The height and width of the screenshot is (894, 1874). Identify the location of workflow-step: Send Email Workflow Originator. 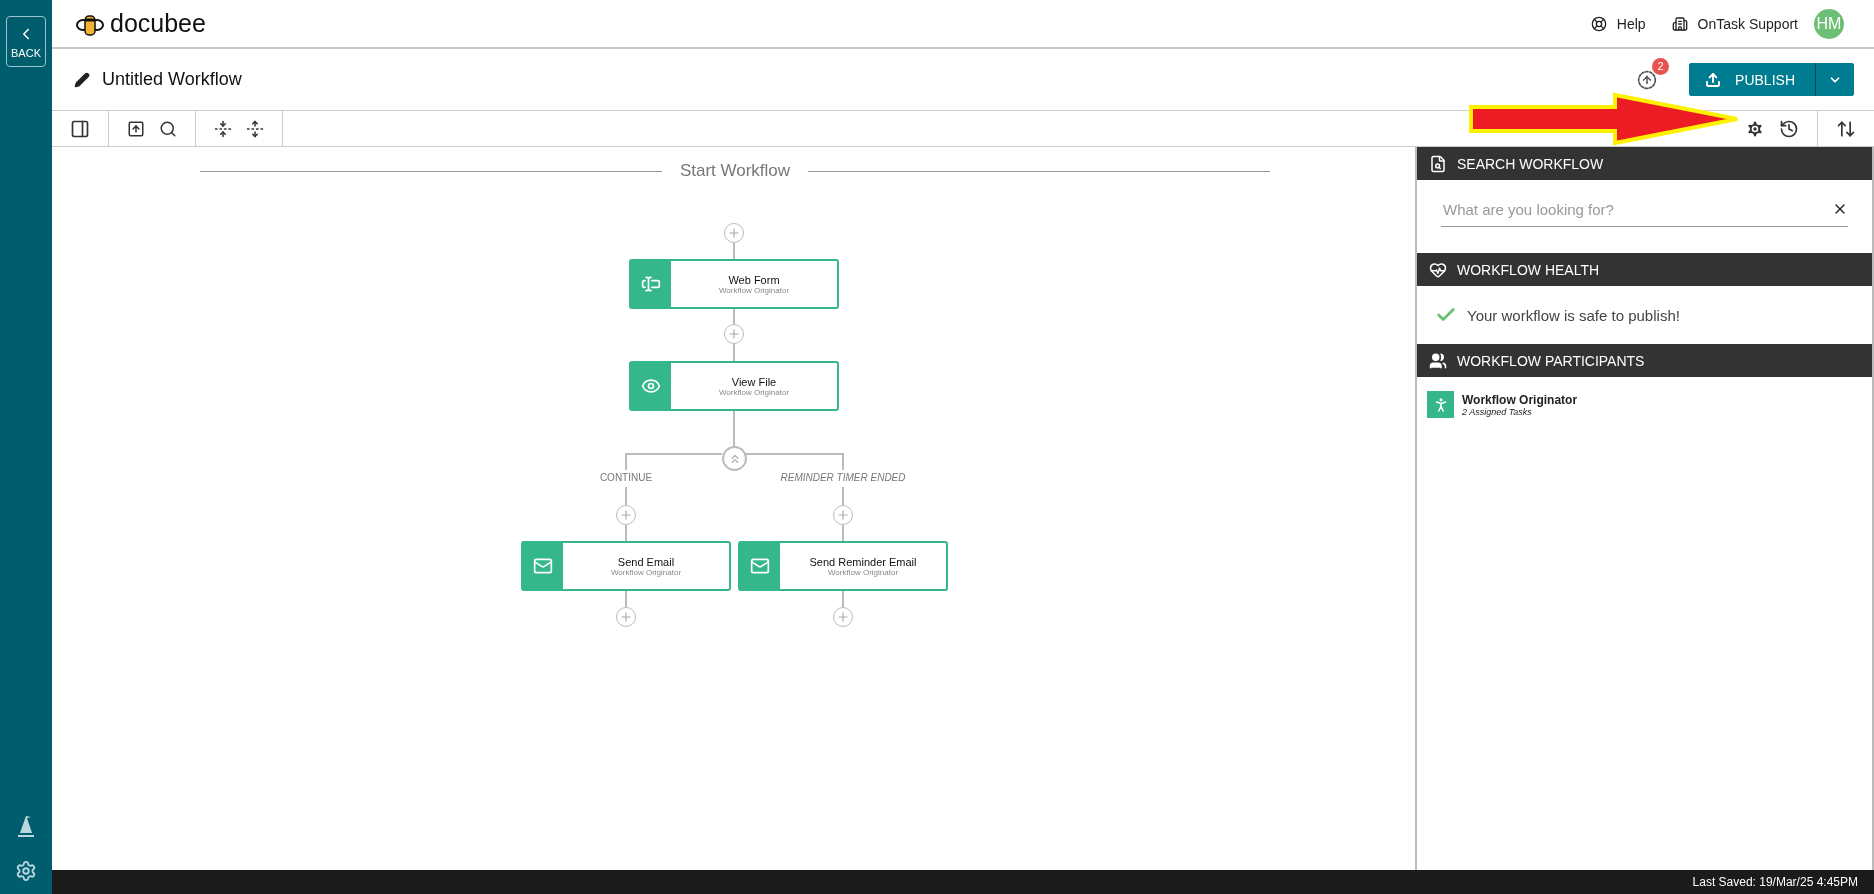
(626, 566).